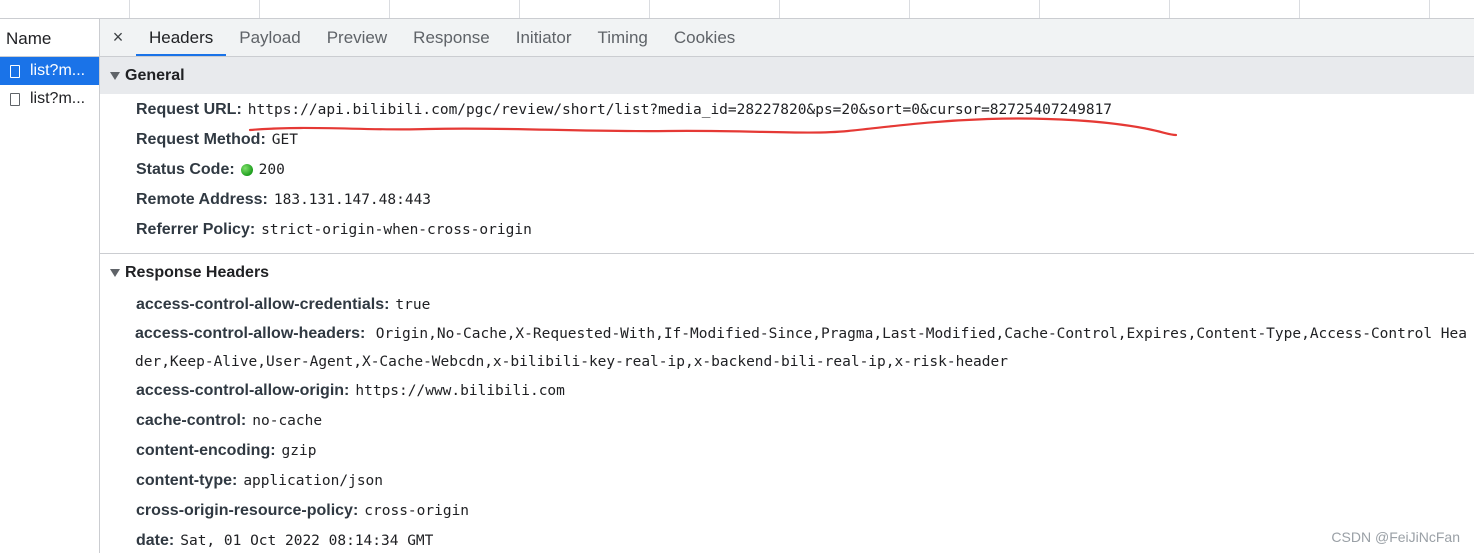 The height and width of the screenshot is (553, 1474). What do you see at coordinates (284, 140) in the screenshot?
I see `header-value: GET` at bounding box center [284, 140].